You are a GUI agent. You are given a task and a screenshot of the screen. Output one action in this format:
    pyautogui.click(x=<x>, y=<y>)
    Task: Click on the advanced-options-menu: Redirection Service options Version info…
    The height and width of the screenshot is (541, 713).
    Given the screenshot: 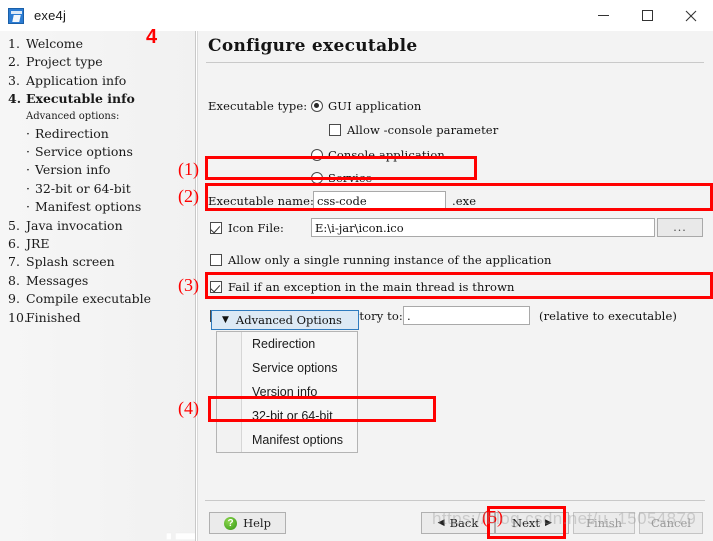 What is the action you would take?
    pyautogui.click(x=287, y=392)
    